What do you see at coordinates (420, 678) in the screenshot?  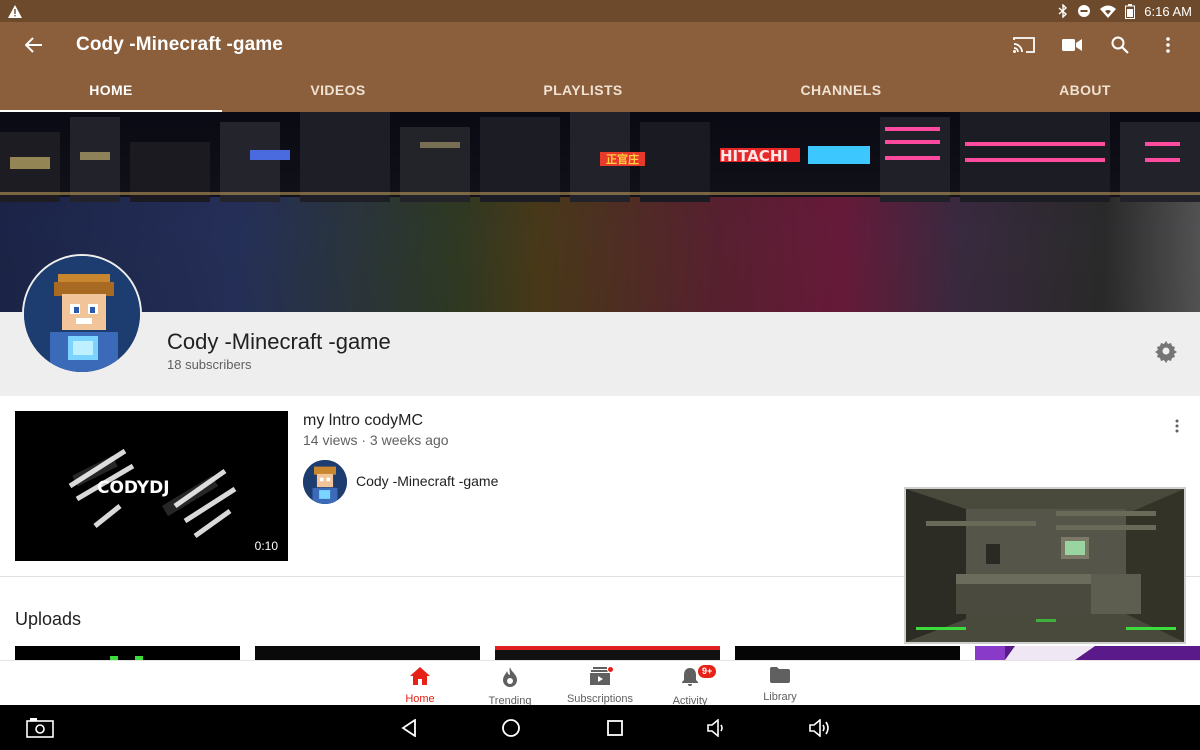 I see `home-icon` at bounding box center [420, 678].